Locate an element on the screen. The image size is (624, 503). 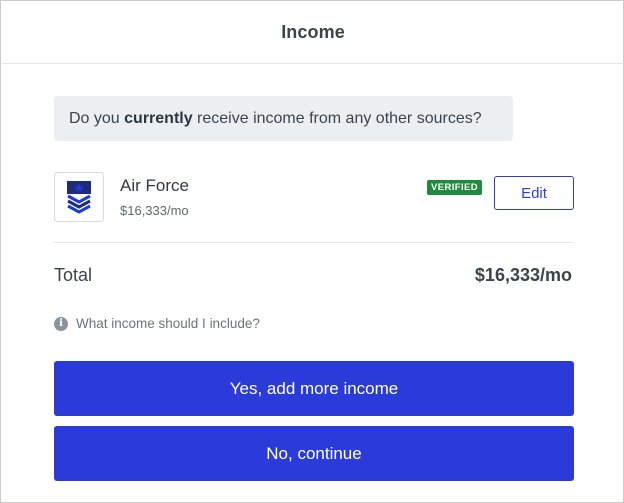
dialog-header: Income is located at coordinates (313, 33).